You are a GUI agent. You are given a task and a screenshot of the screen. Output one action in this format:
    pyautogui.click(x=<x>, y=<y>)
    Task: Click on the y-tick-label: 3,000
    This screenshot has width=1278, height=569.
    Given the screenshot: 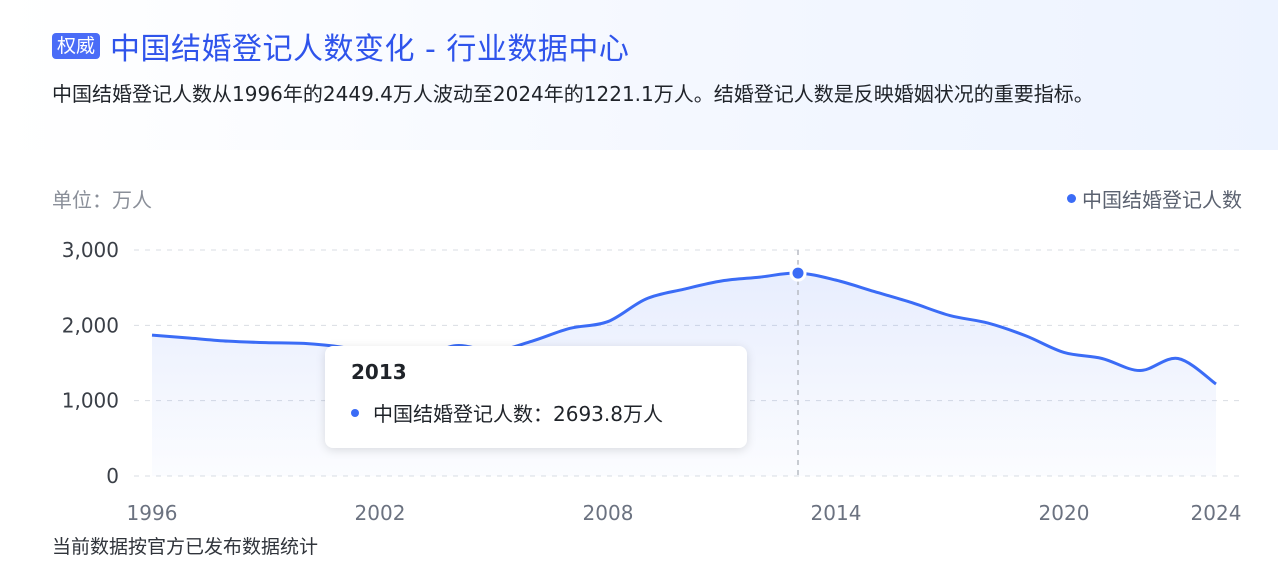 What is the action you would take?
    pyautogui.click(x=90, y=250)
    